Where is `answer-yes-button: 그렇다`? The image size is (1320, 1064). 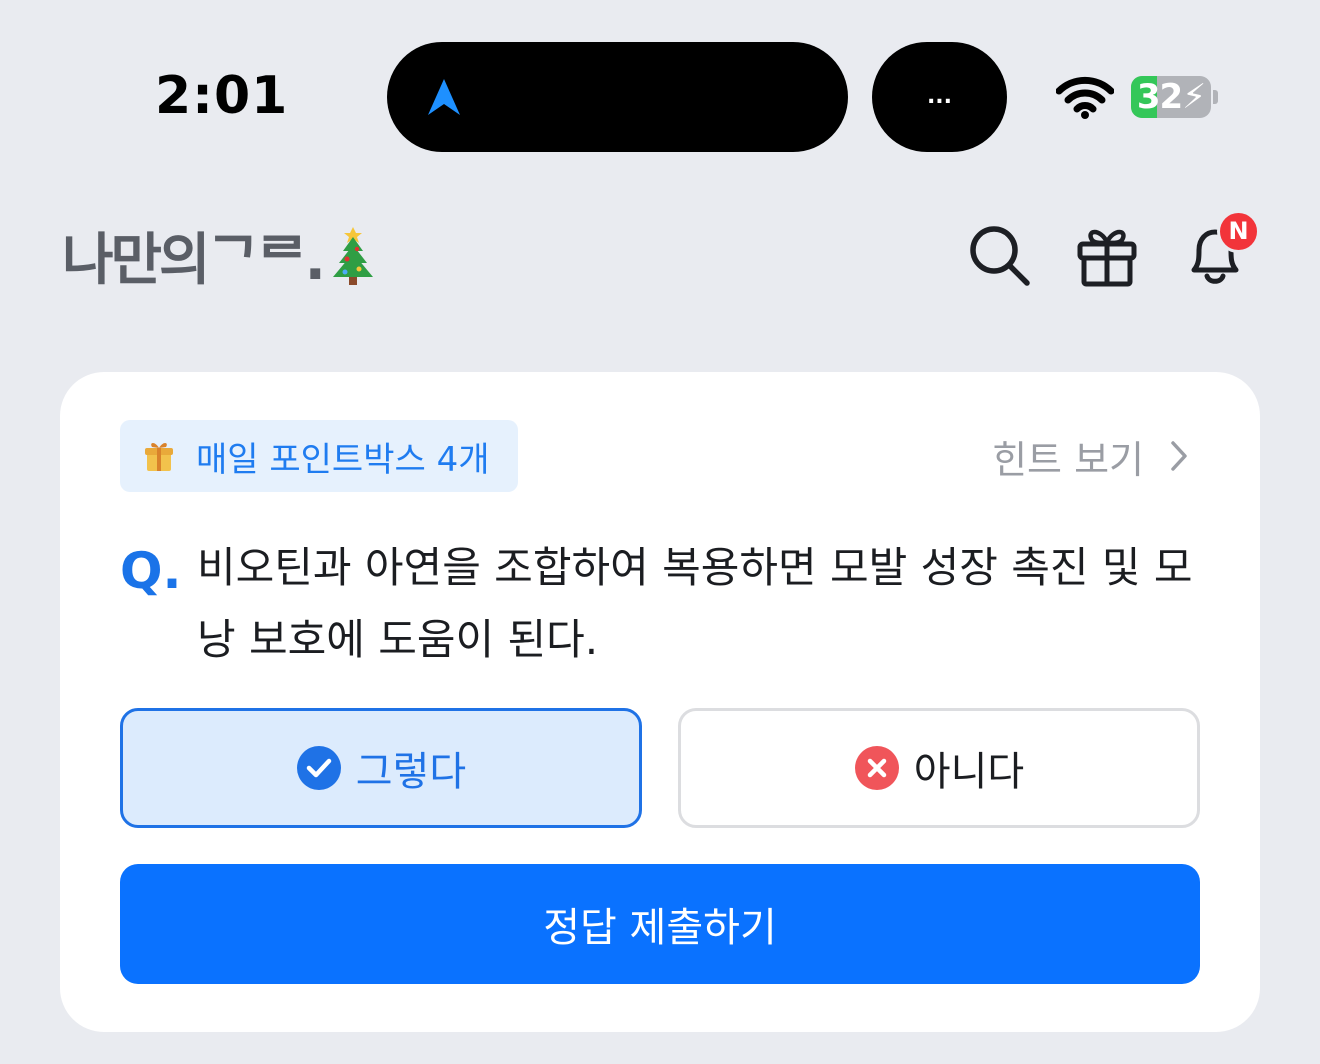
answer-yes-button: 그렇다 is located at coordinates (381, 768).